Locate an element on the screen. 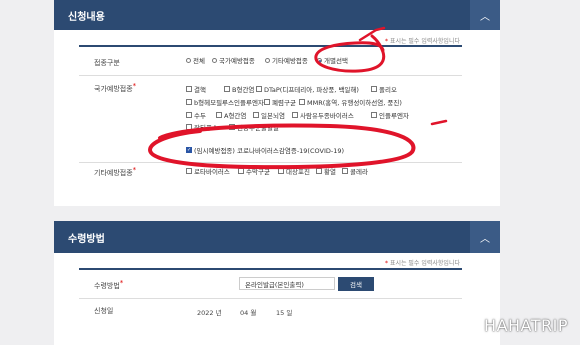 Image resolution: width=580 pixels, height=345 pixels. receive-method-label: 수령방법* is located at coordinates (109, 284).